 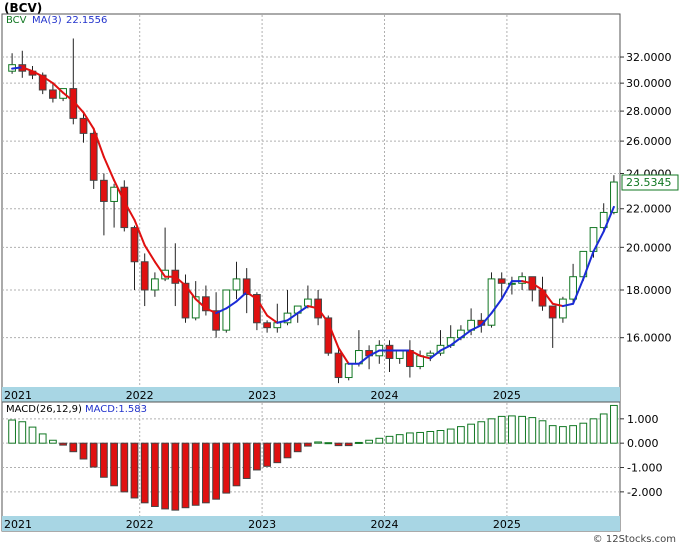 I want to click on macd-y-tick-label: -1.000, so click(x=644, y=468).